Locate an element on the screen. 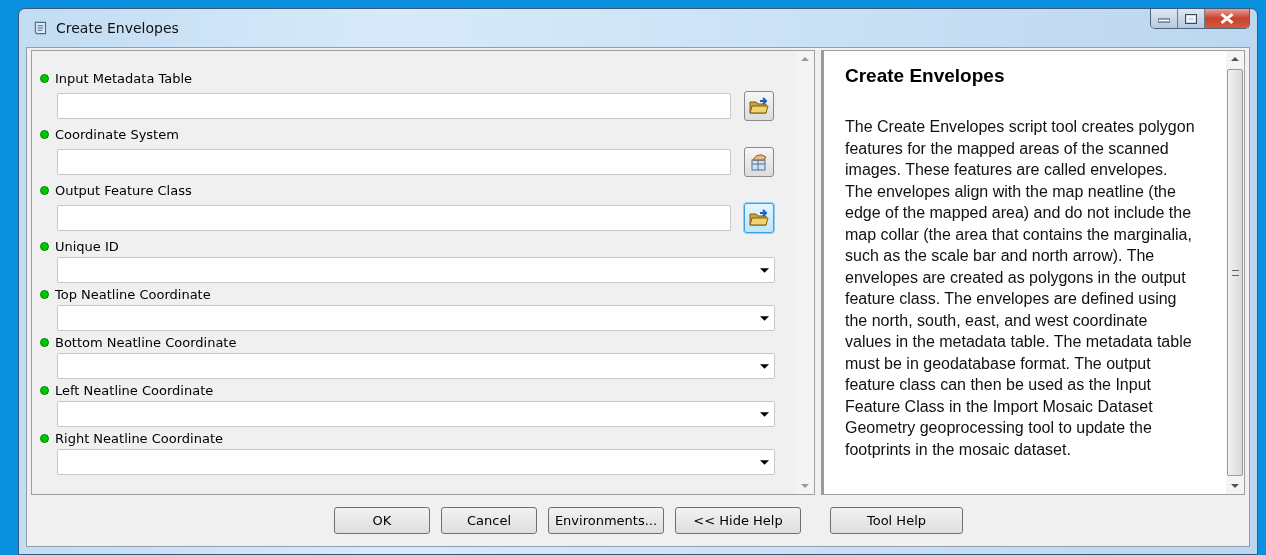 The height and width of the screenshot is (555, 1266). dialog-button: OK is located at coordinates (382, 520).